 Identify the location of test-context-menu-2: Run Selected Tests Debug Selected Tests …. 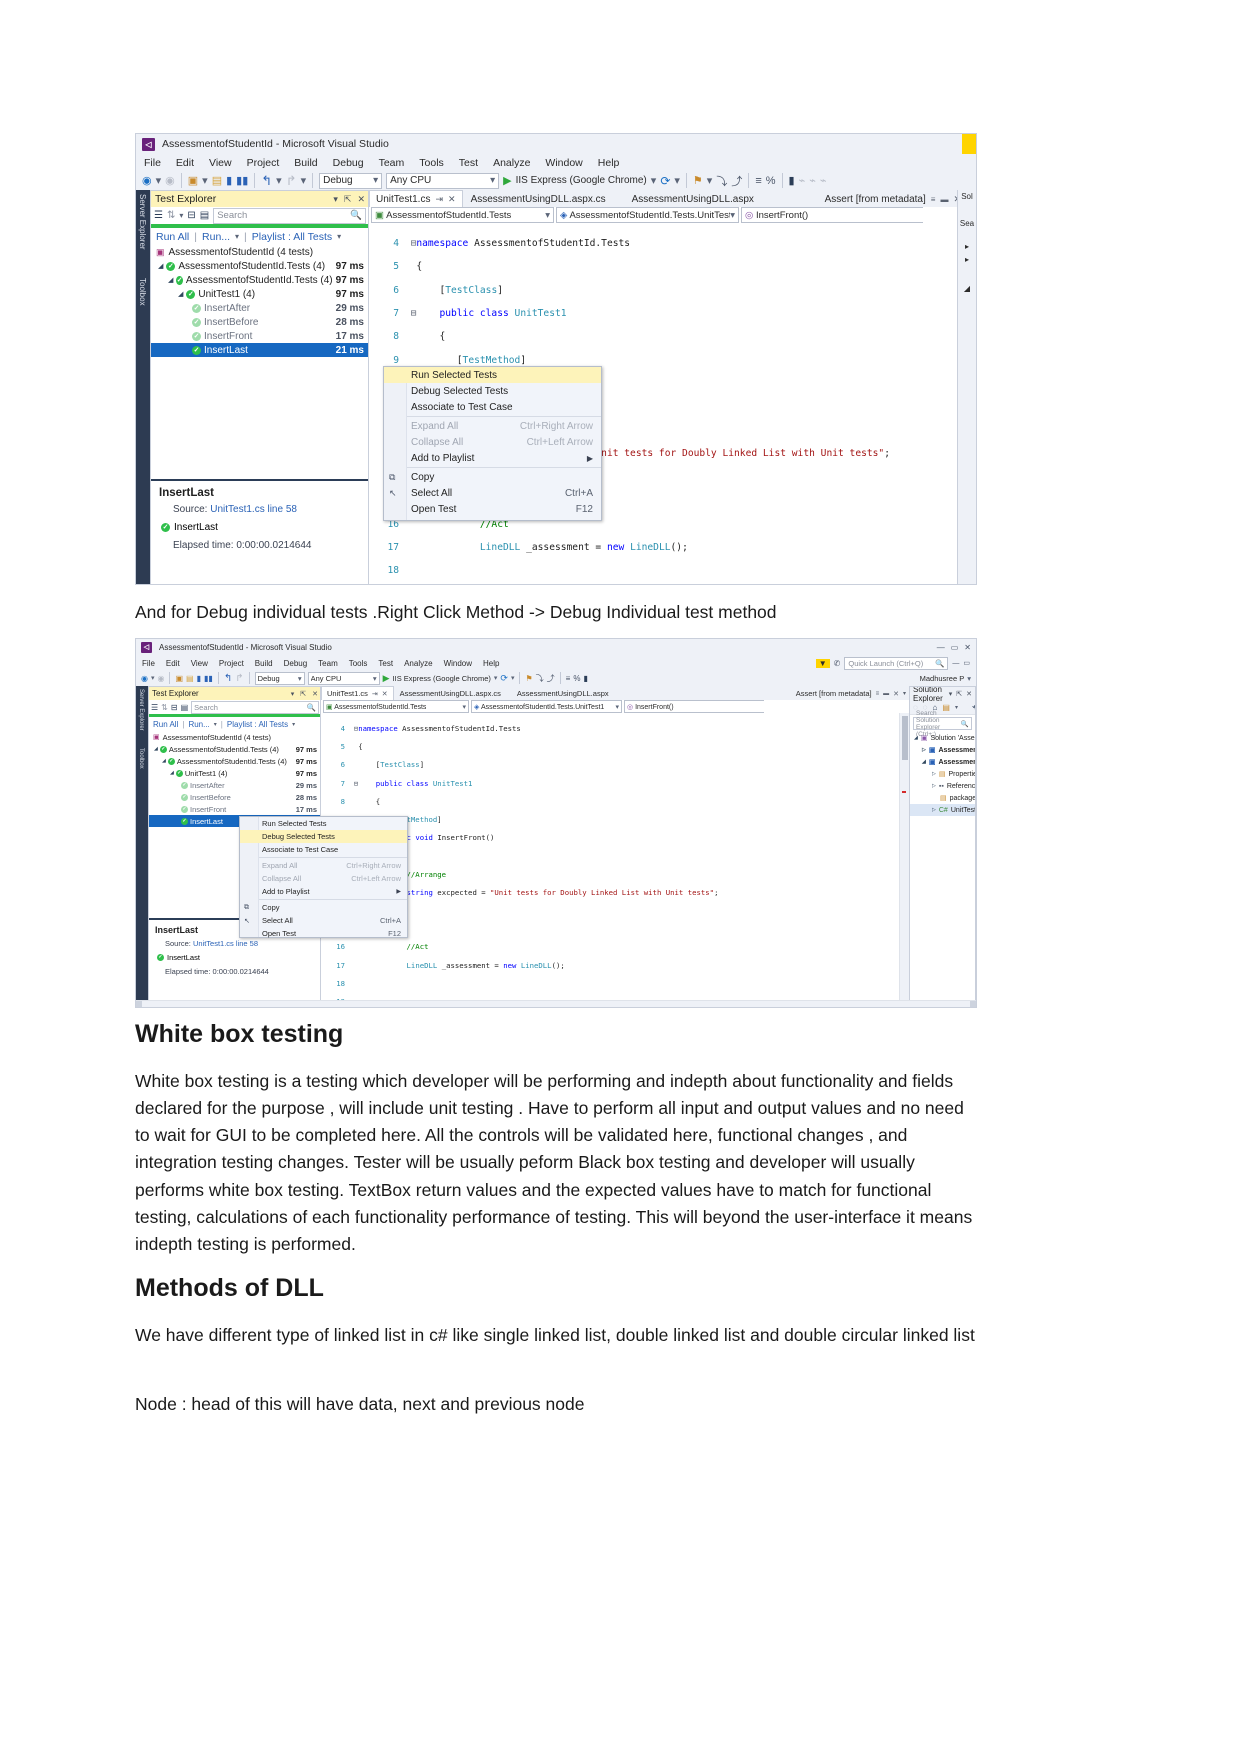
(323, 877).